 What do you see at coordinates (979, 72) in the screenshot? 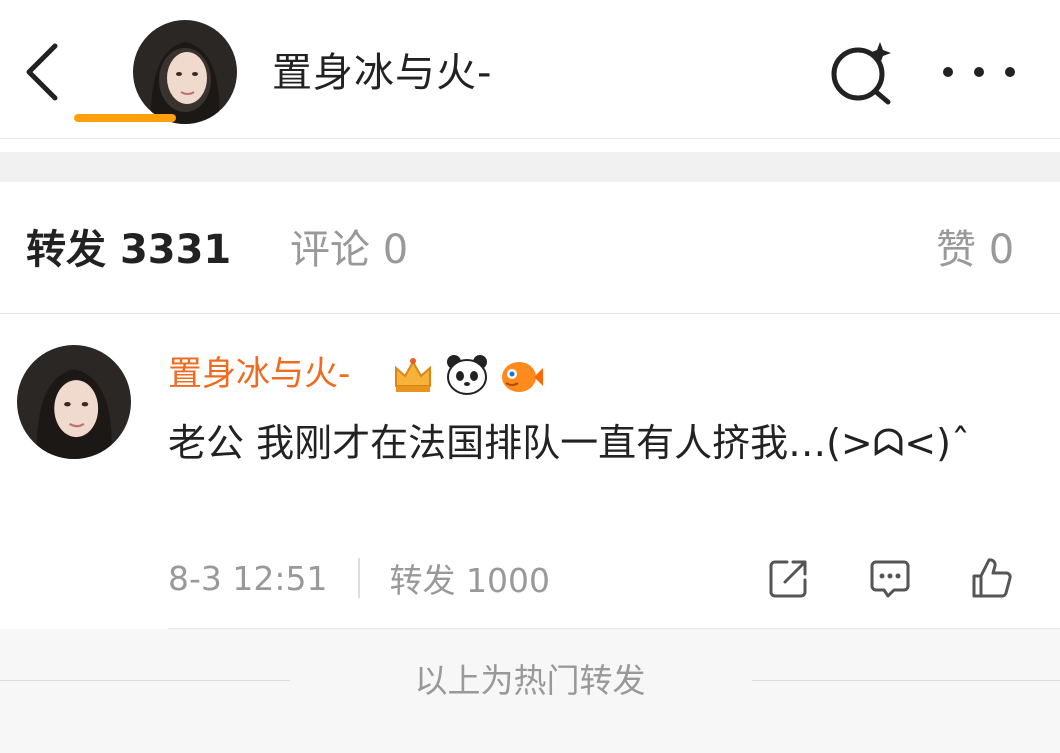
I see `more-button` at bounding box center [979, 72].